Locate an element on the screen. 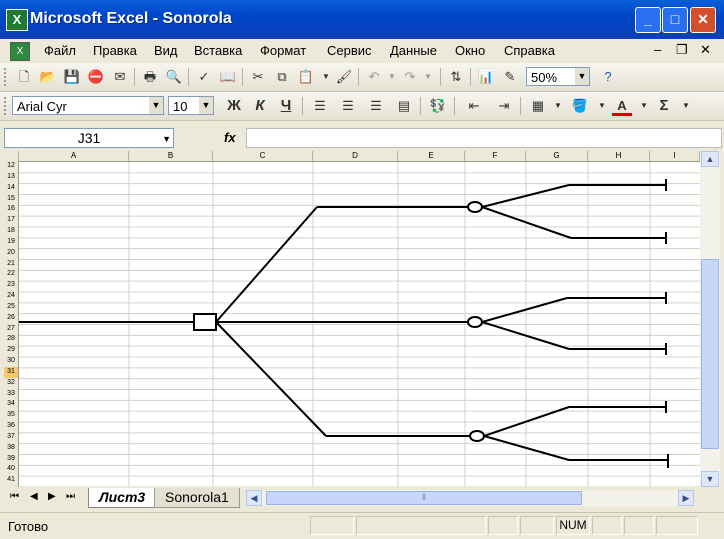 The height and width of the screenshot is (539, 724). email-icon: ✉ is located at coordinates (120, 77).